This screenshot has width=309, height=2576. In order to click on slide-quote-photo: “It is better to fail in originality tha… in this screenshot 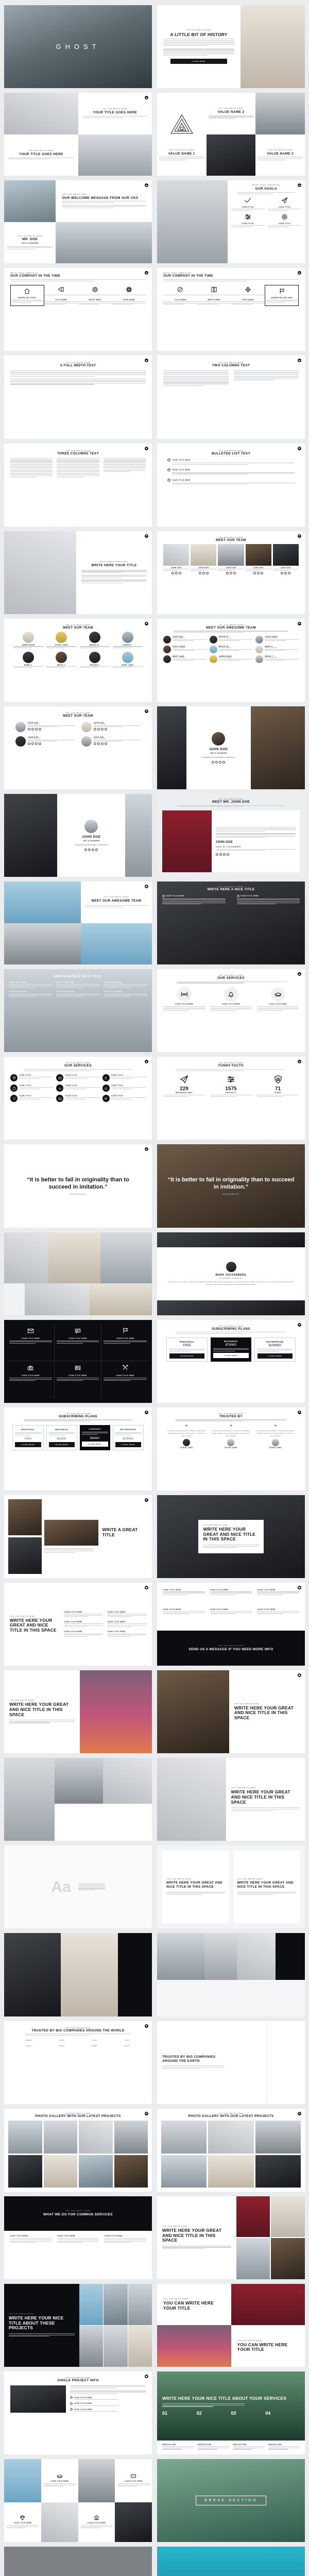, I will do `click(231, 1186)`.